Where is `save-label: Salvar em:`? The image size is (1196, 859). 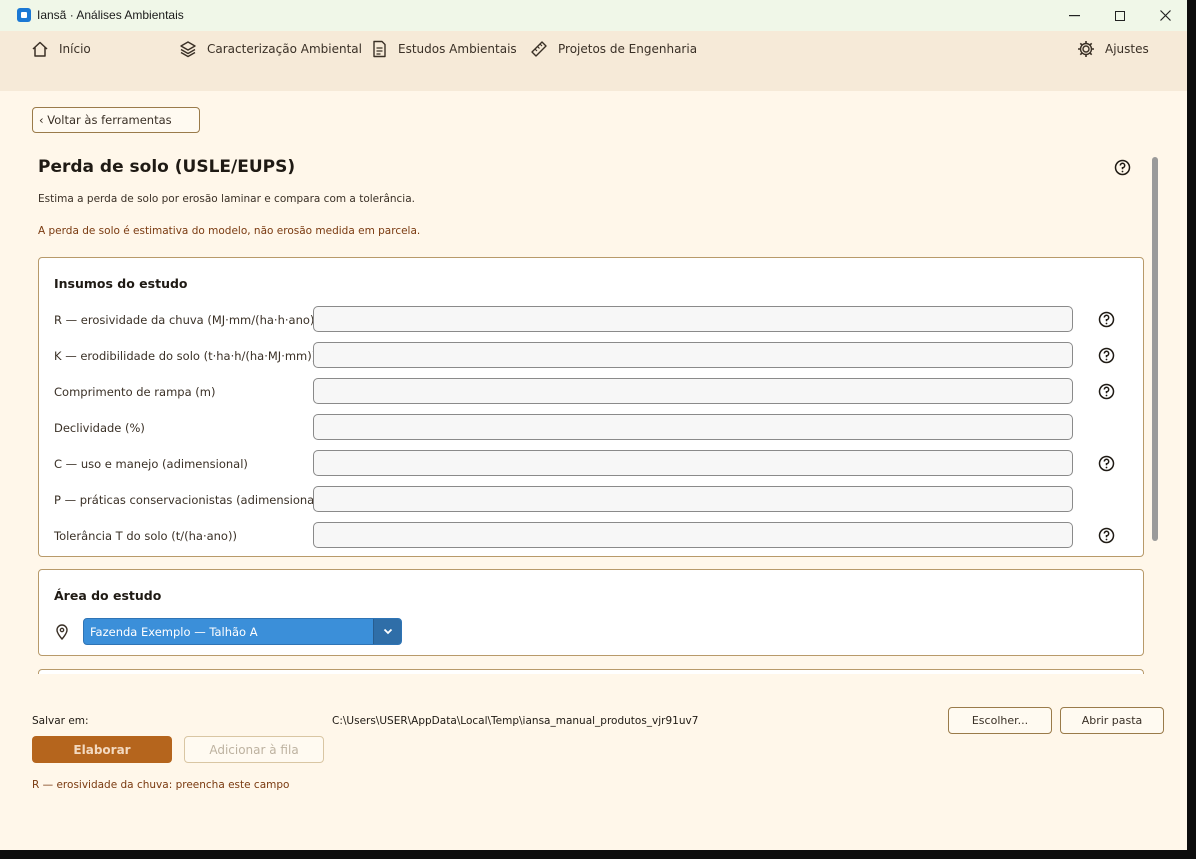
save-label: Salvar em: is located at coordinates (60, 721).